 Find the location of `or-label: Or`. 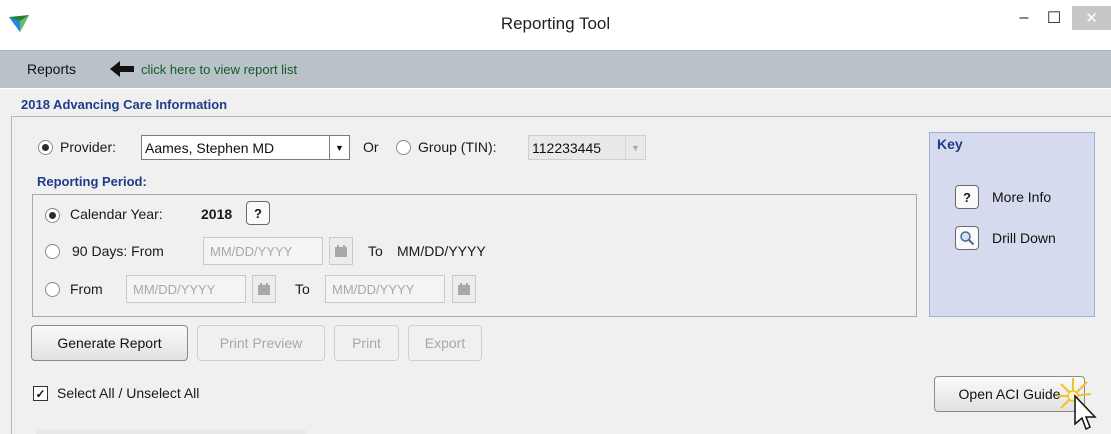

or-label: Or is located at coordinates (371, 147).